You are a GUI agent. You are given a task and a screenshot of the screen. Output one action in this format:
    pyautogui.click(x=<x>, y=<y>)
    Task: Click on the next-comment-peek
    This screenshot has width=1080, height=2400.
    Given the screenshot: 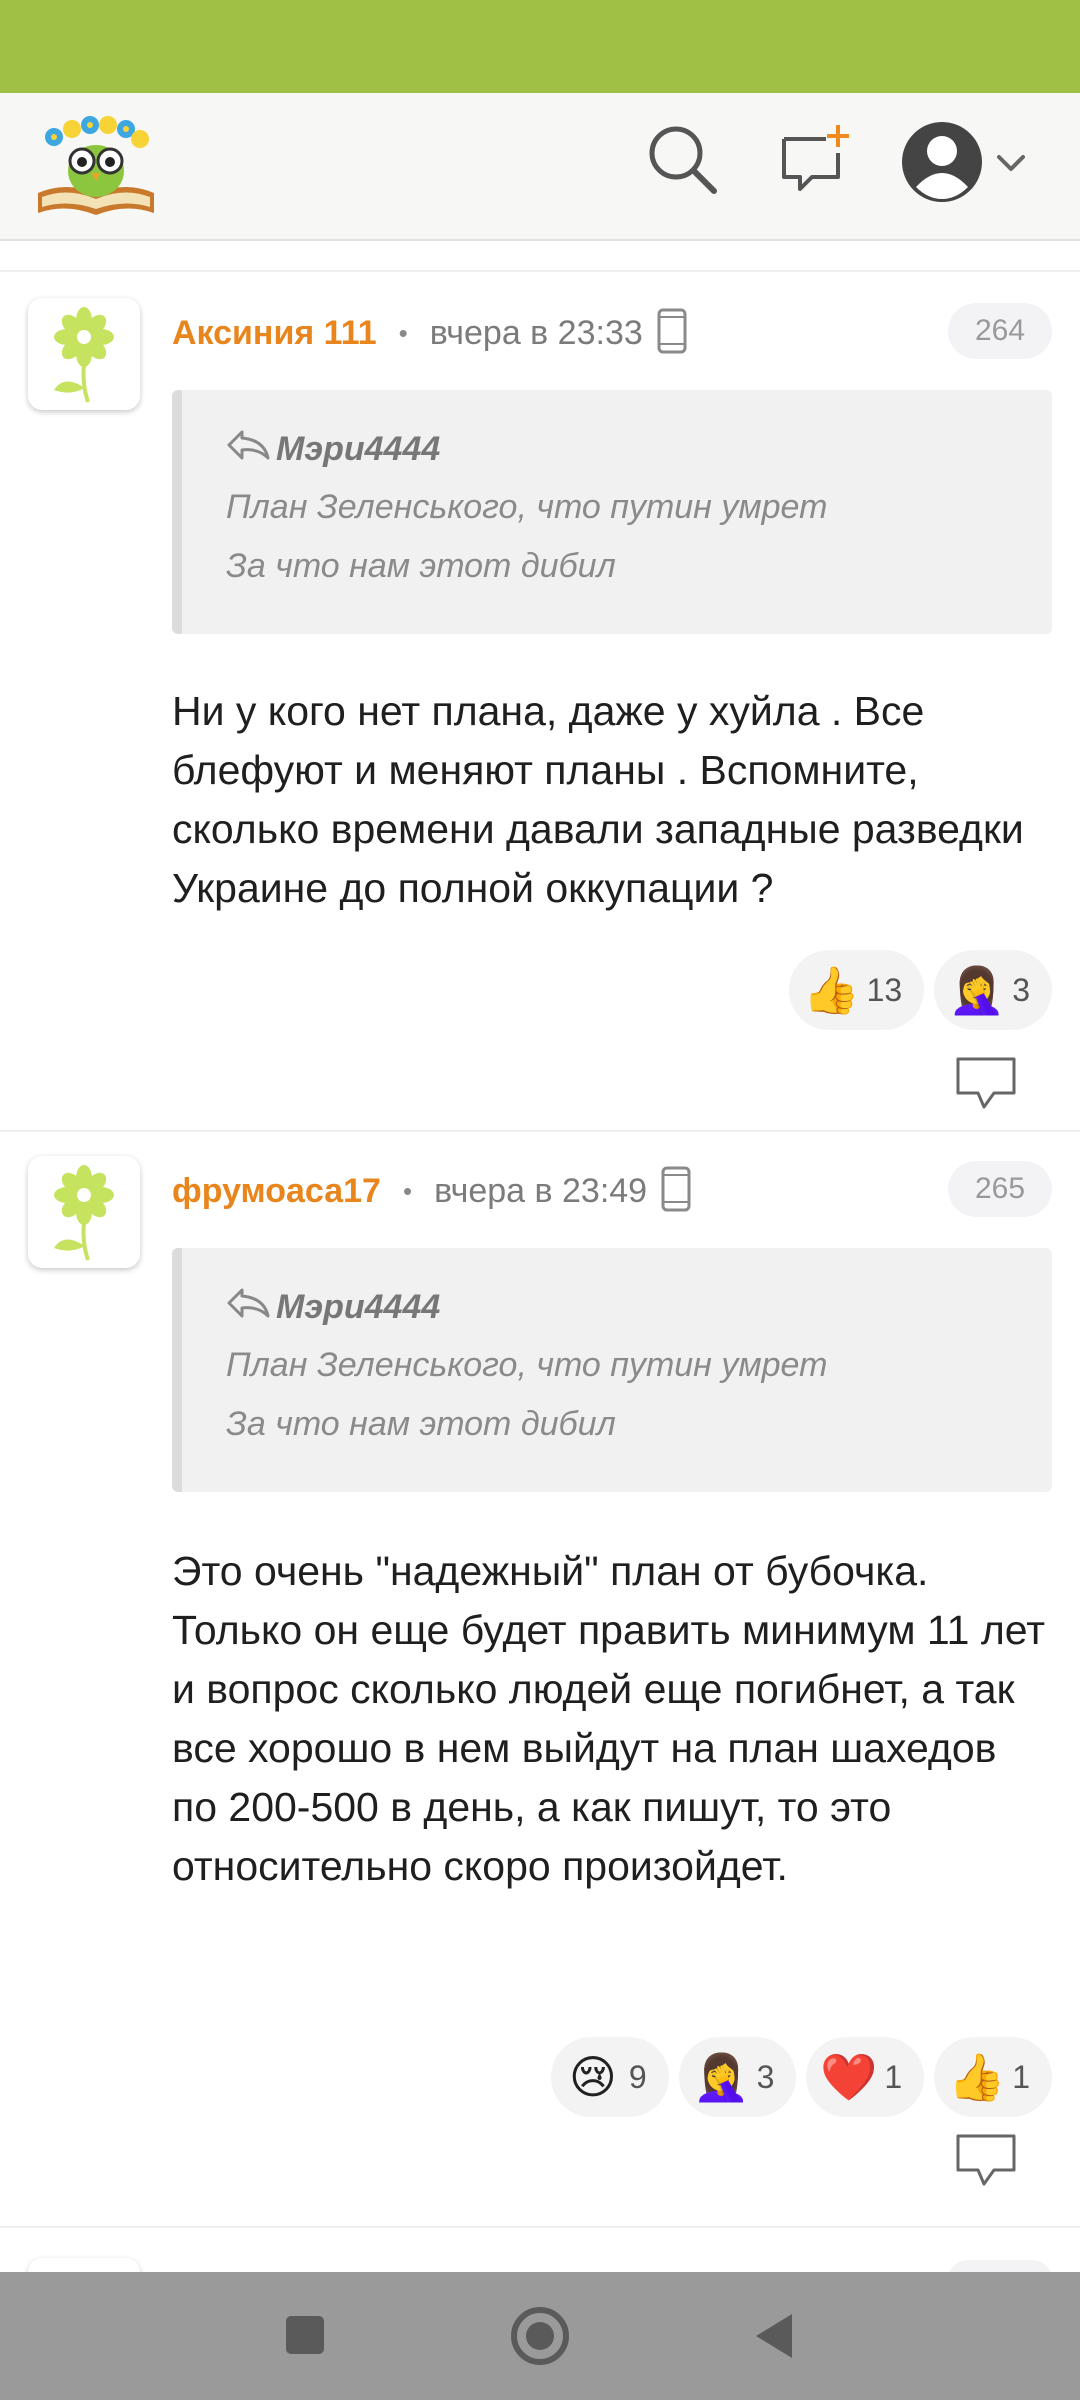 What is the action you would take?
    pyautogui.click(x=540, y=2263)
    